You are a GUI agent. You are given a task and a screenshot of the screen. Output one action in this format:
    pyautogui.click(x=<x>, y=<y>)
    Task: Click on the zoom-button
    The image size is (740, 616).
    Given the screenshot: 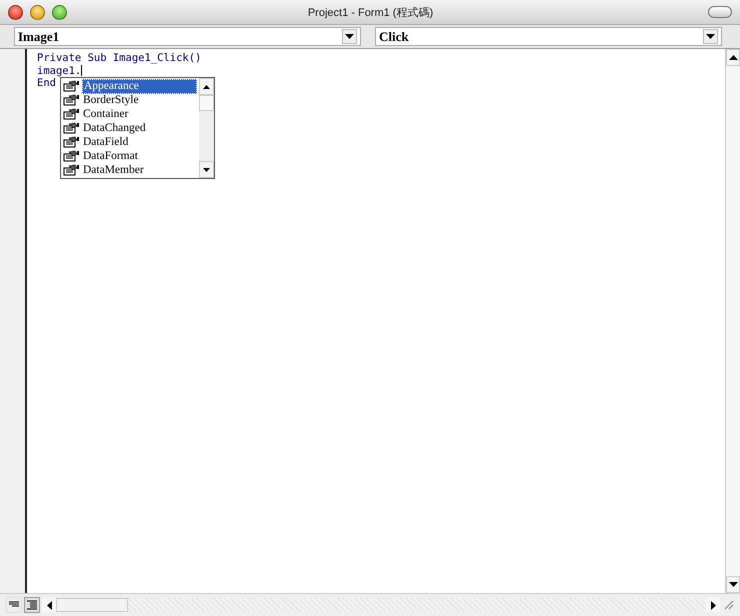 What is the action you would take?
    pyautogui.click(x=59, y=12)
    